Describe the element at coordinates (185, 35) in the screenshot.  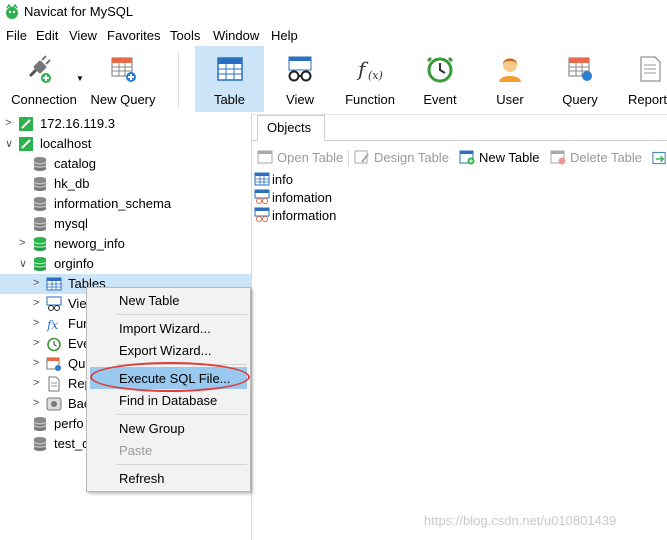
I see `menu-tools: Tools` at that location.